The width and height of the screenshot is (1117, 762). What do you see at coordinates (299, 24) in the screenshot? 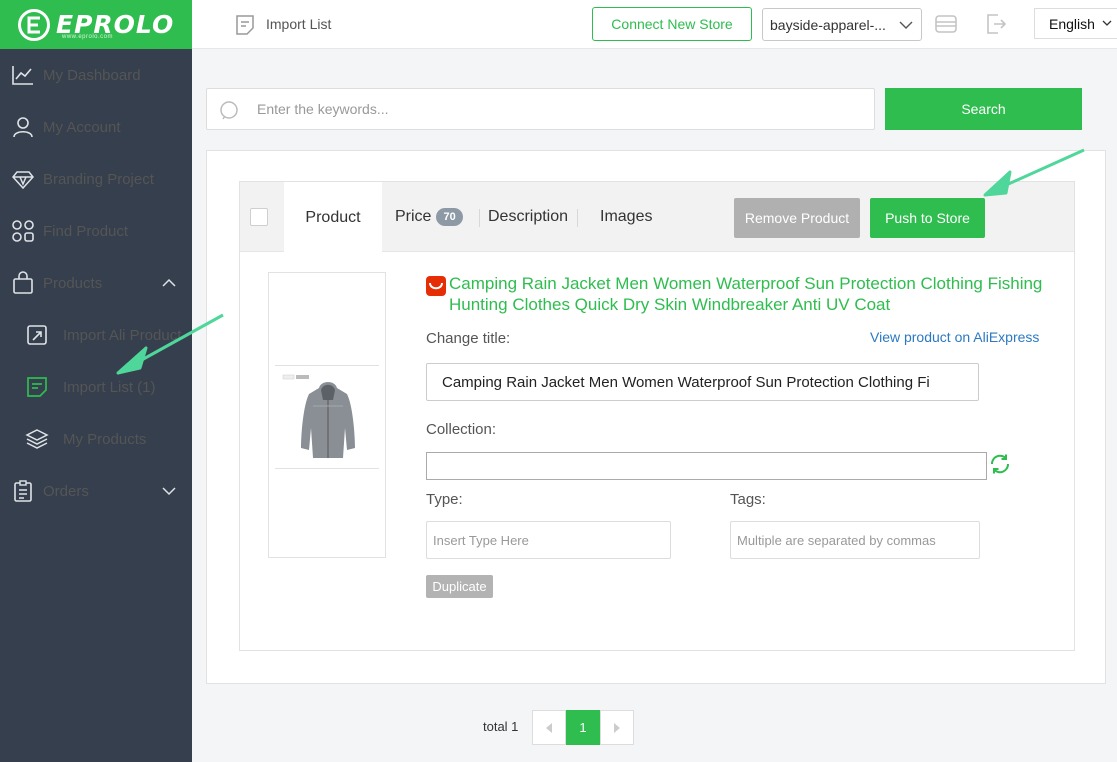
I see `page-title: Import List` at bounding box center [299, 24].